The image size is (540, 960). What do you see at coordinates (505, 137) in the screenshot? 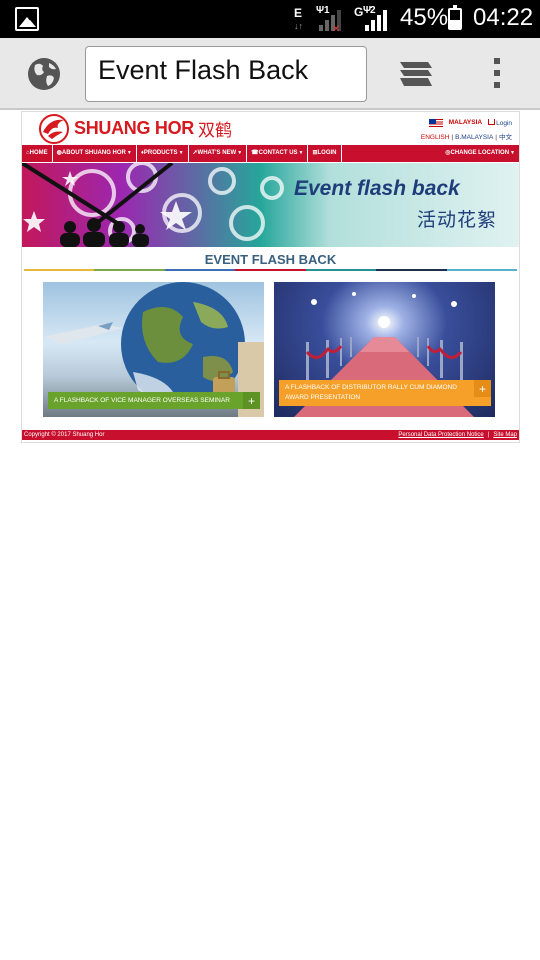
I see `lang-cn-link: 中文` at bounding box center [505, 137].